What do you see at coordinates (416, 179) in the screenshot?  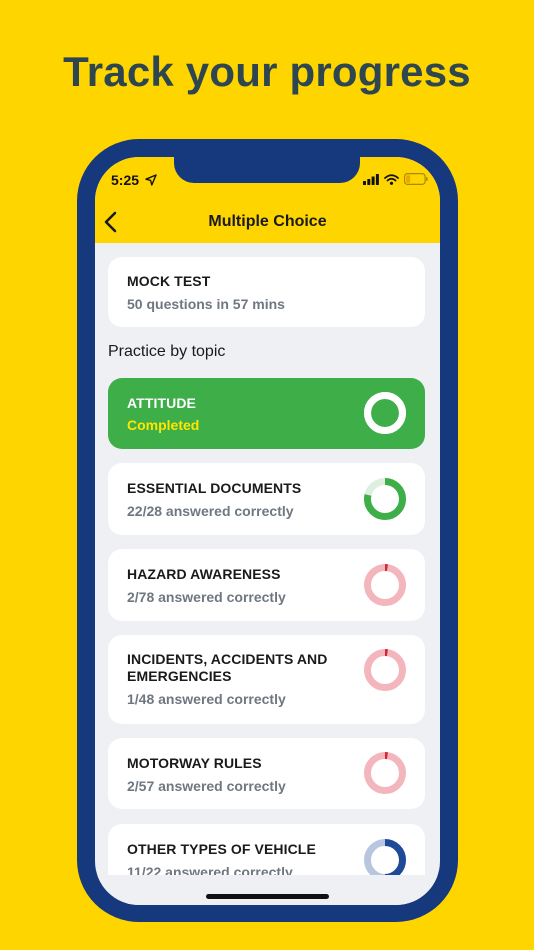 I see `battery-icon` at bounding box center [416, 179].